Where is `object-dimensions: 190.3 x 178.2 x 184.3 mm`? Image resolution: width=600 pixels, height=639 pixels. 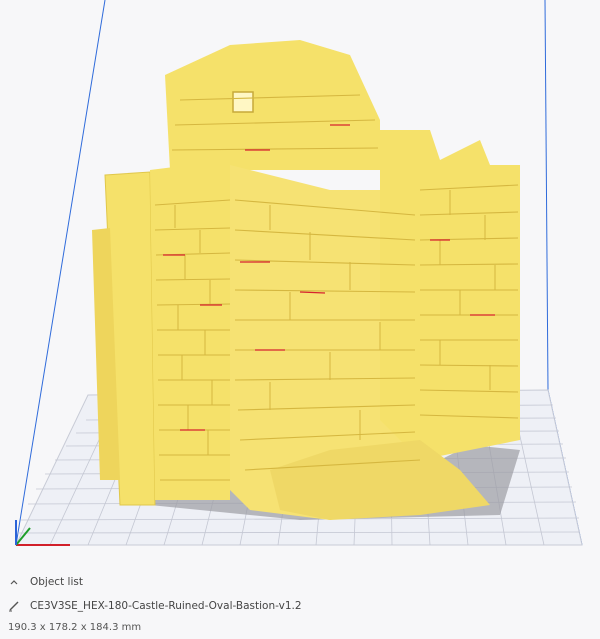
object-dimensions: 190.3 x 178.2 x 184.3 mm is located at coordinates (75, 627).